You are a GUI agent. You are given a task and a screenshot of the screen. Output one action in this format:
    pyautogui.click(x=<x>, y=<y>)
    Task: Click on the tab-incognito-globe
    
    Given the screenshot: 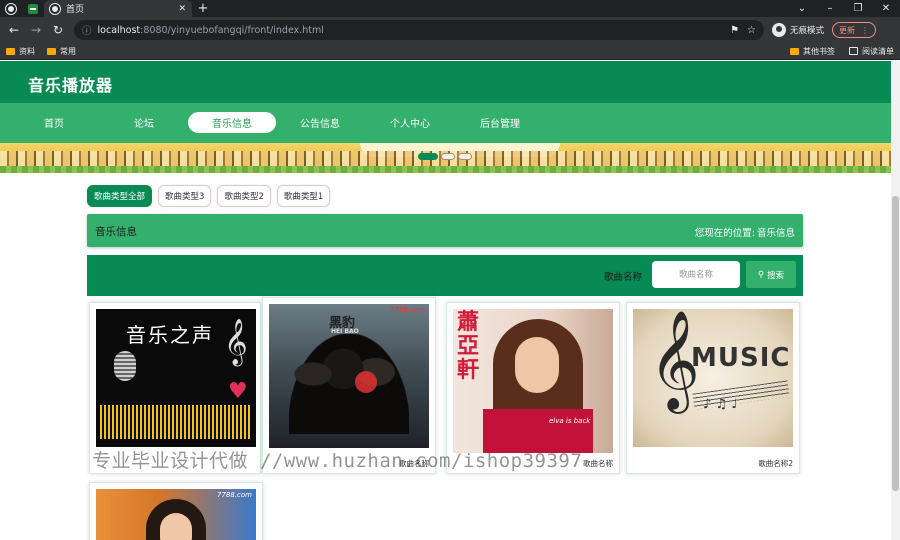 What is the action you would take?
    pyautogui.click(x=11, y=8)
    